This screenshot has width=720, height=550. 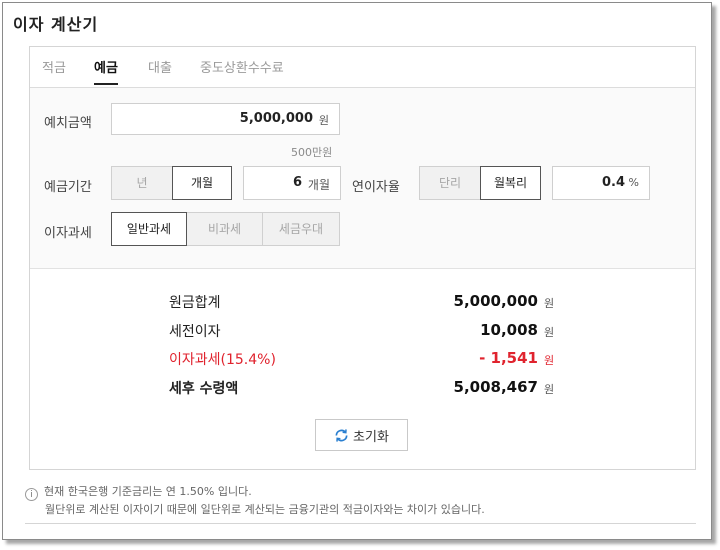 What do you see at coordinates (301, 229) in the screenshot?
I see `tax-preferential-button: 세금우대` at bounding box center [301, 229].